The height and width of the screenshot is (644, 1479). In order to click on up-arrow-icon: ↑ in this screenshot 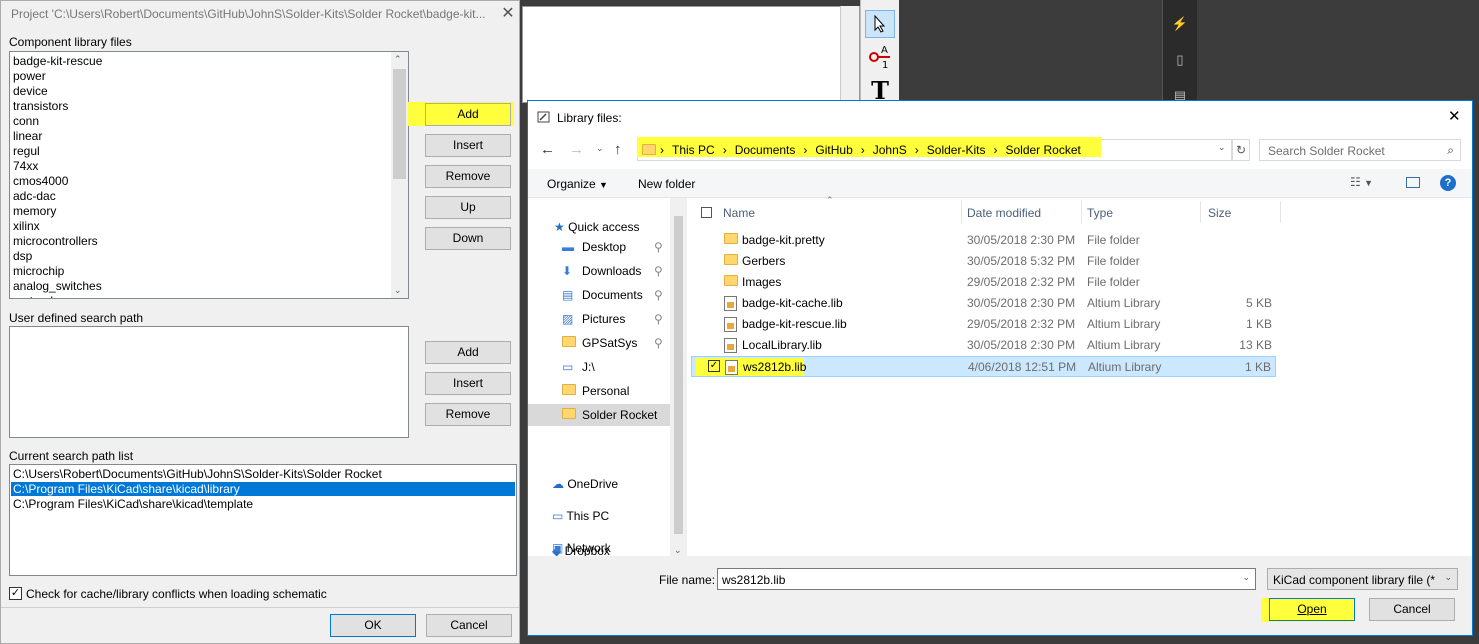, I will do `click(618, 149)`.